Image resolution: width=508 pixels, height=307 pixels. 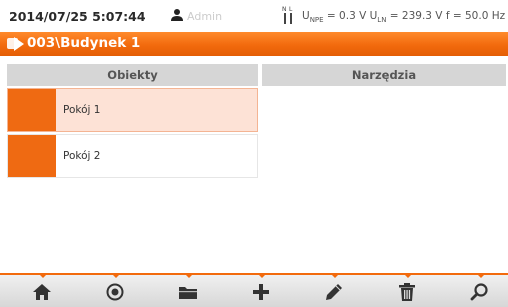 I want to click on plug-icon: N L, so click(x=287, y=15).